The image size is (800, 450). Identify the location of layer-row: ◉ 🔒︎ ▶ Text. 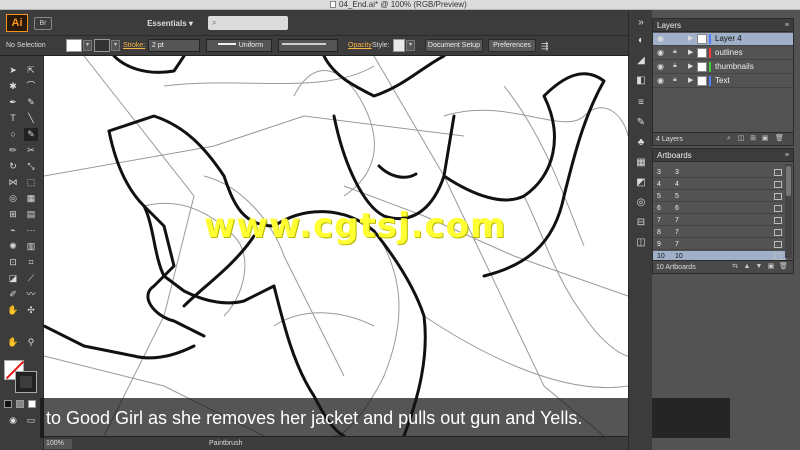
(723, 81).